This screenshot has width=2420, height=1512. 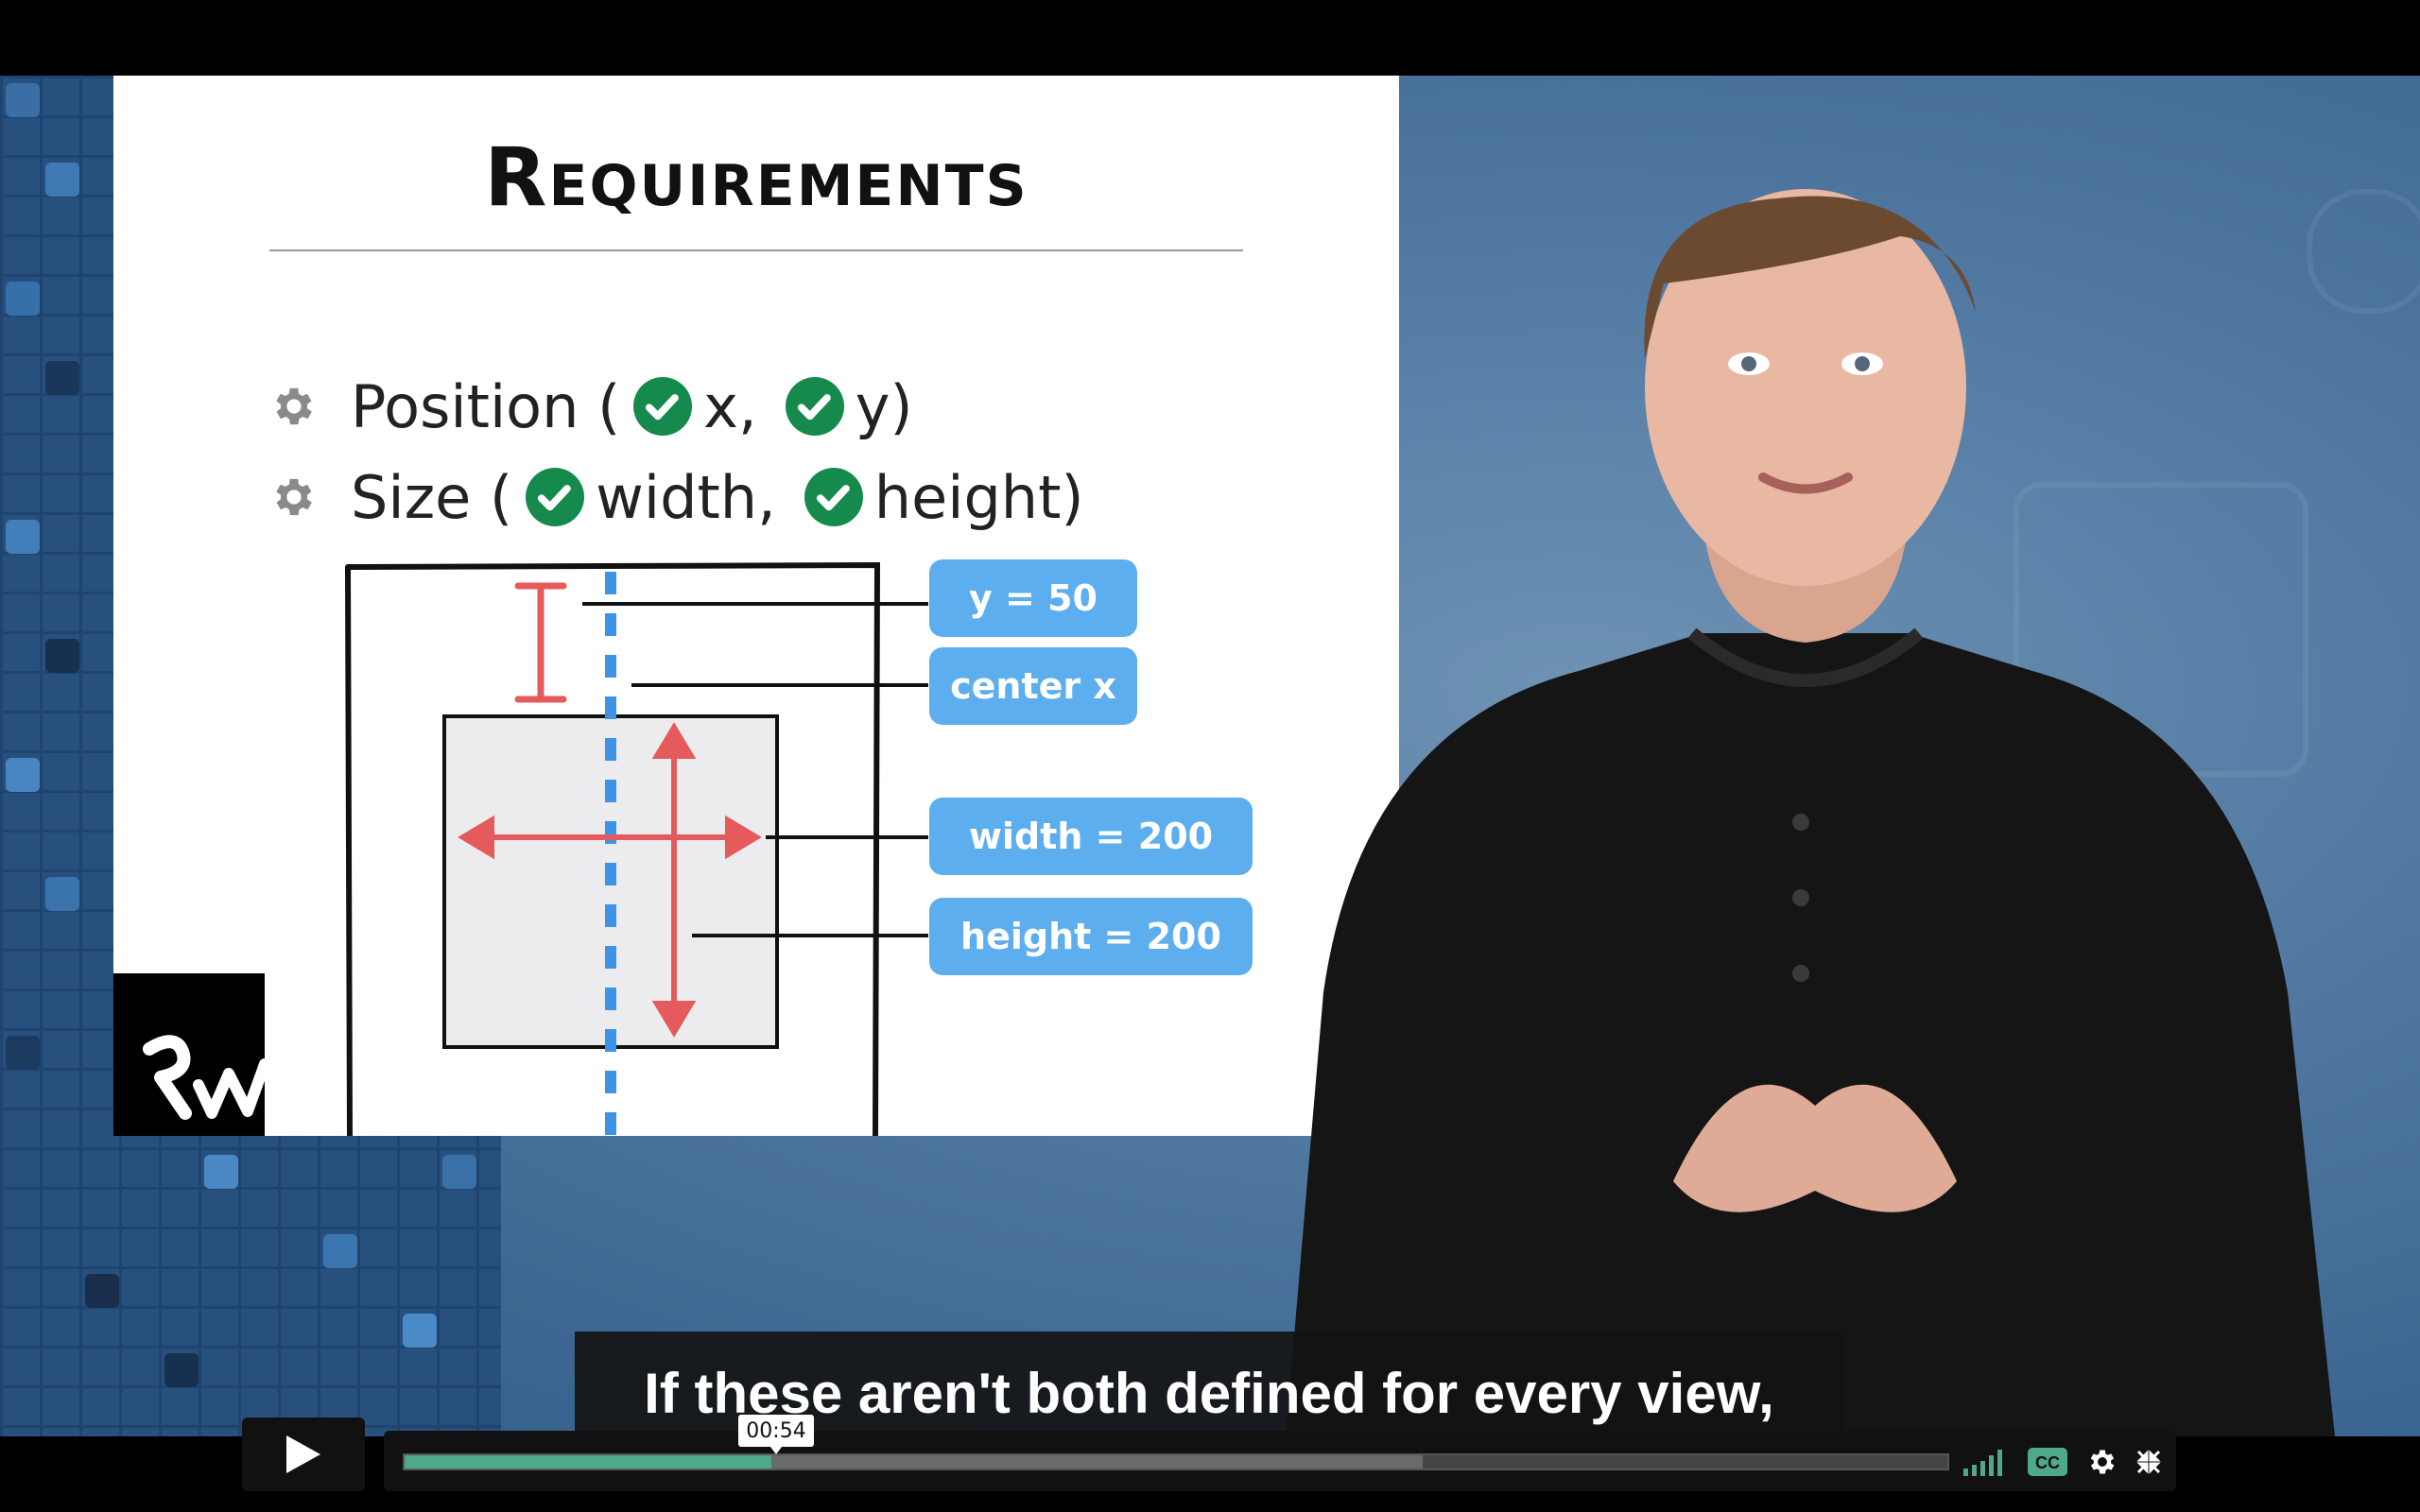 I want to click on svg-text: CC, so click(x=2047, y=1462).